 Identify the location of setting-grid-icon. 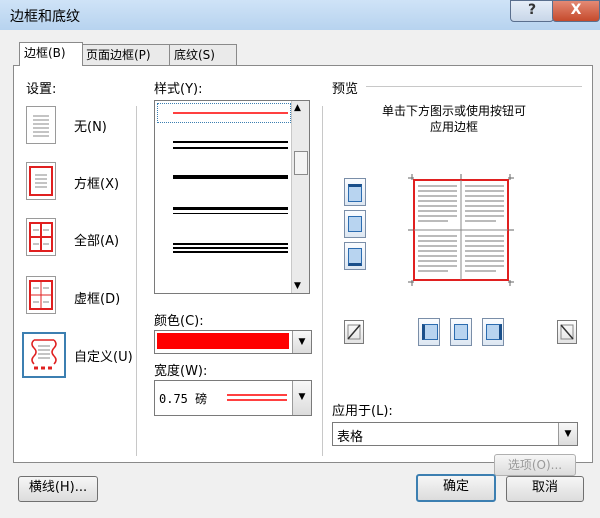
(41, 295).